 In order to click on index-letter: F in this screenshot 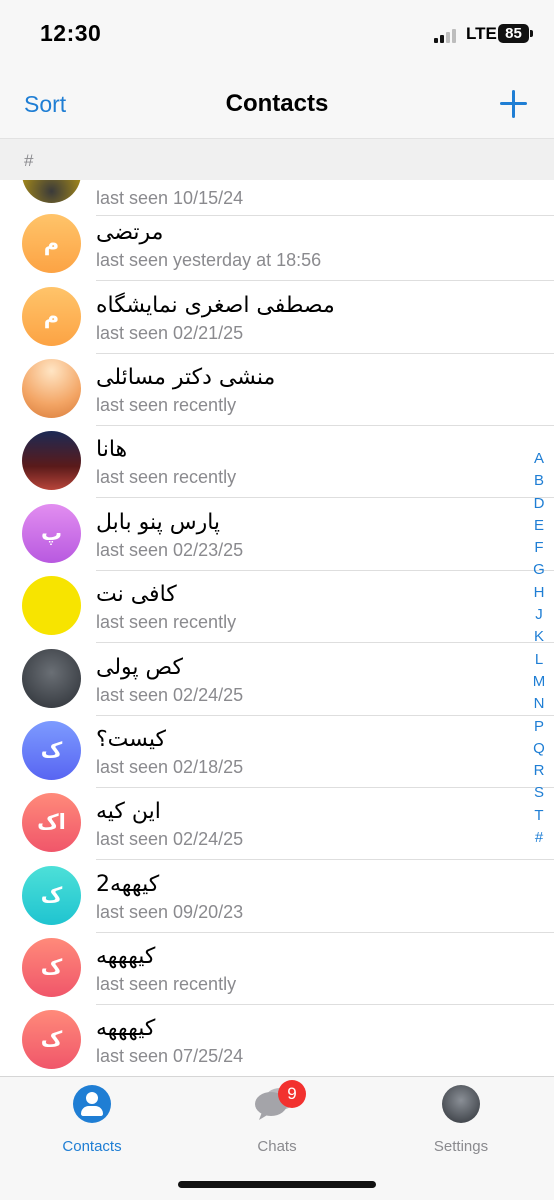, I will do `click(539, 548)`.